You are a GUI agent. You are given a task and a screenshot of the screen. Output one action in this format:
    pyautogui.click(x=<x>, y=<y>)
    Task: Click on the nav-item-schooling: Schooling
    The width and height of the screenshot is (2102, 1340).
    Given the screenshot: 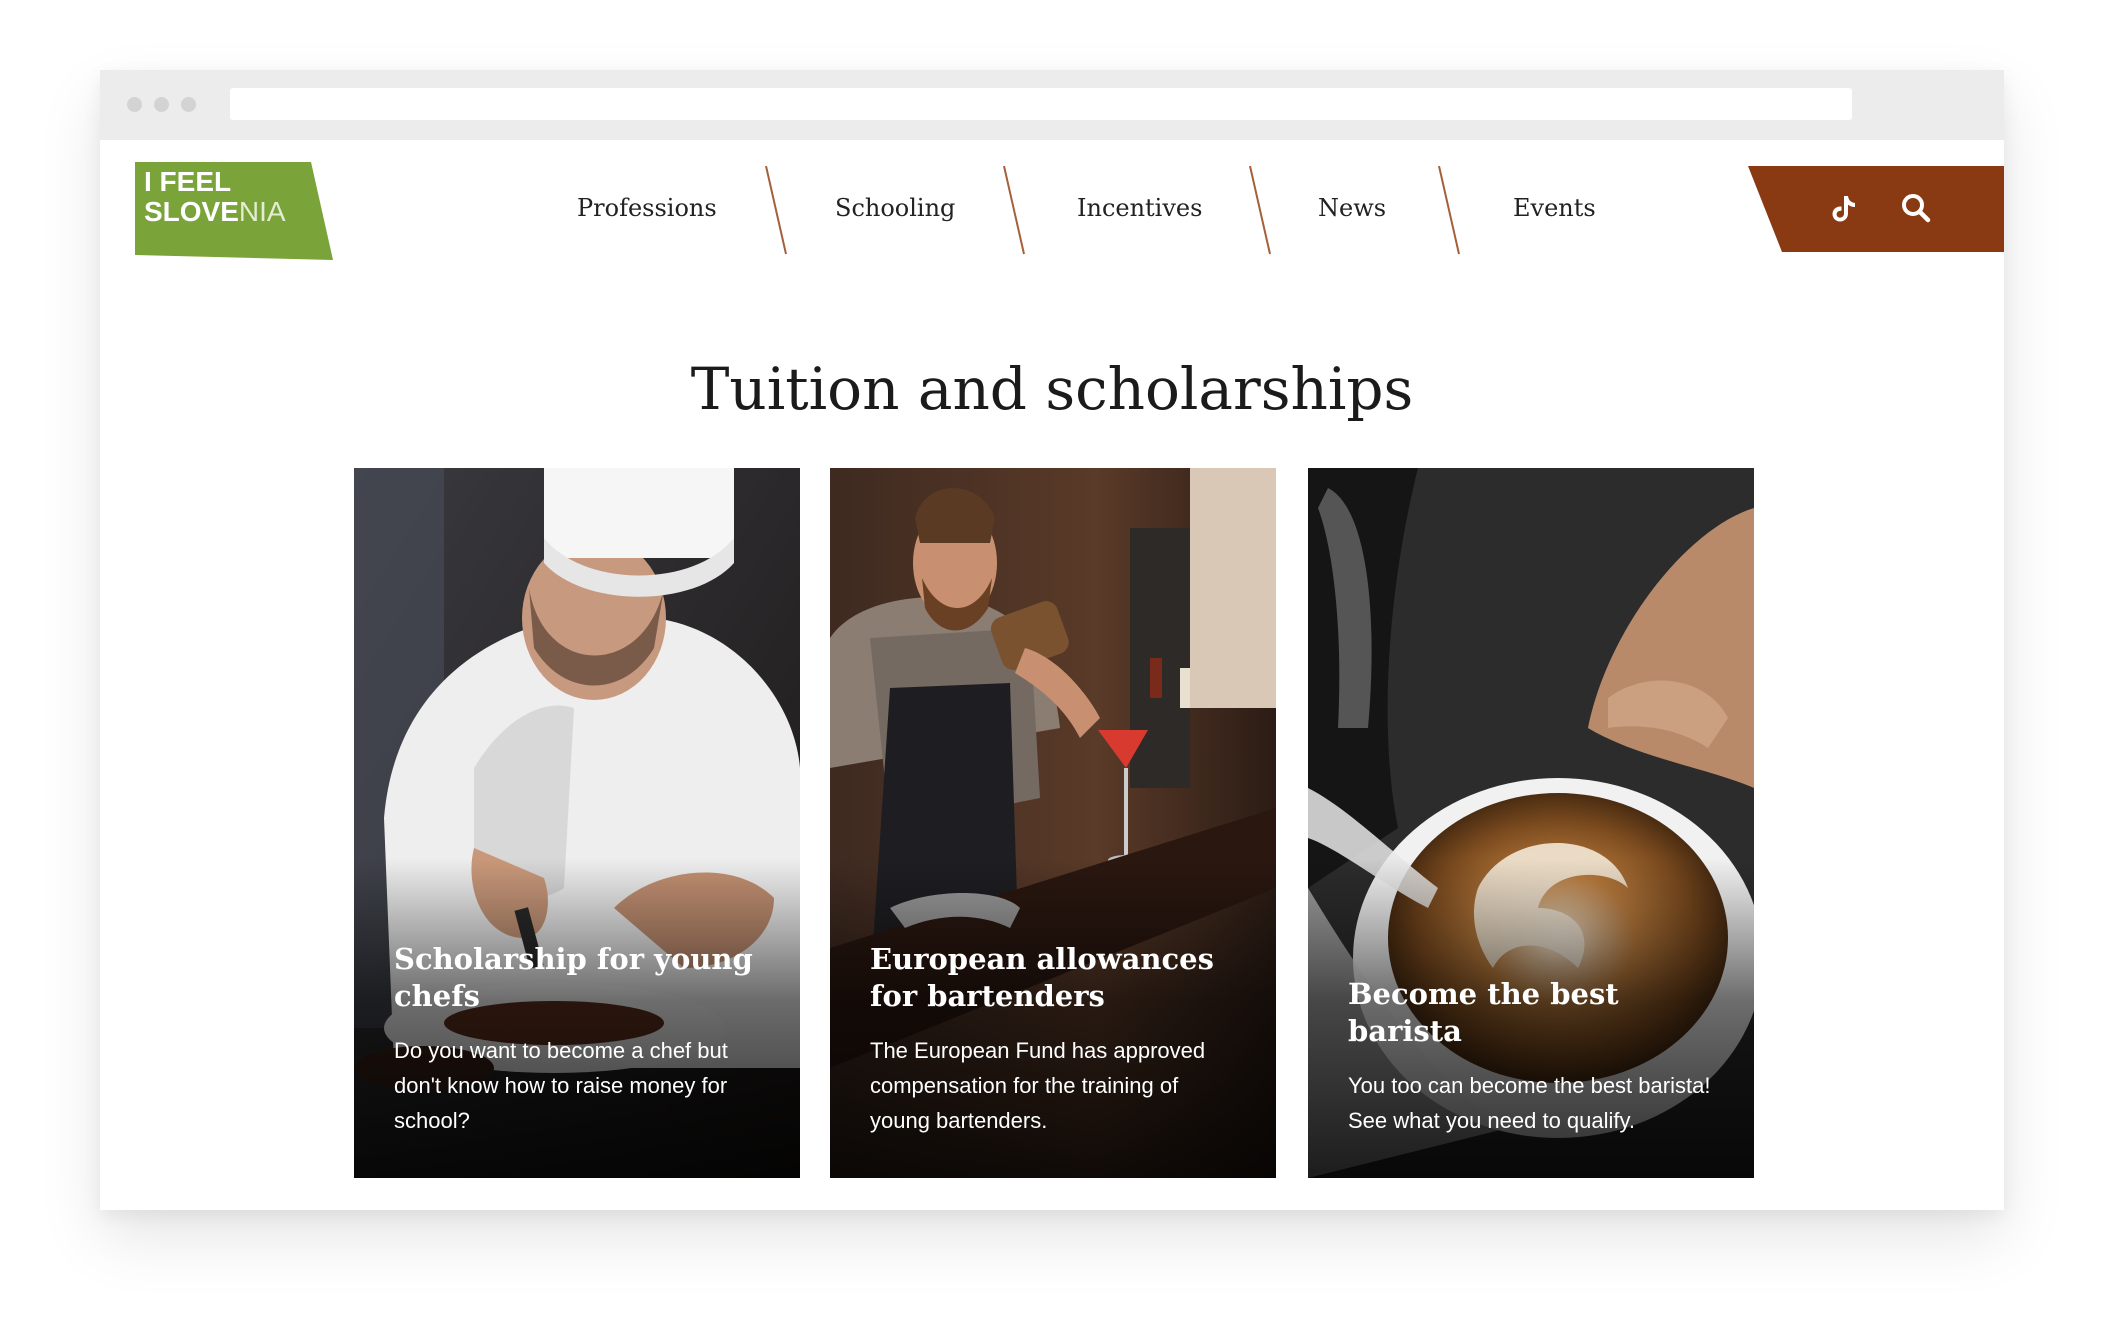 What is the action you would take?
    pyautogui.click(x=895, y=208)
    